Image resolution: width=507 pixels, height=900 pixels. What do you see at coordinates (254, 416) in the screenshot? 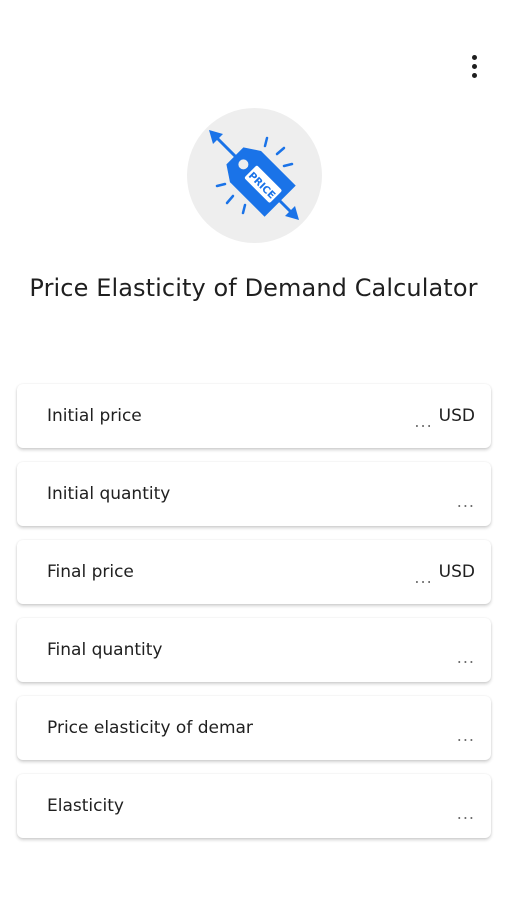
I see `initial-price-field: Initial price ... USD` at bounding box center [254, 416].